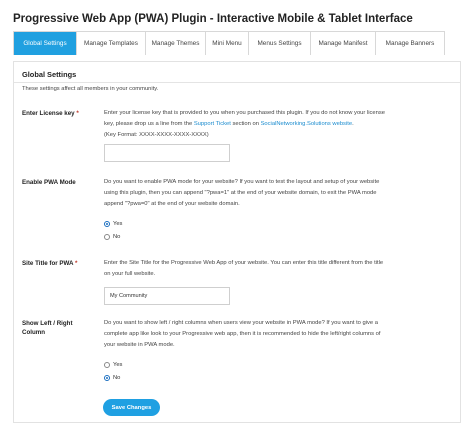  I want to click on license-key-input, so click(167, 153).